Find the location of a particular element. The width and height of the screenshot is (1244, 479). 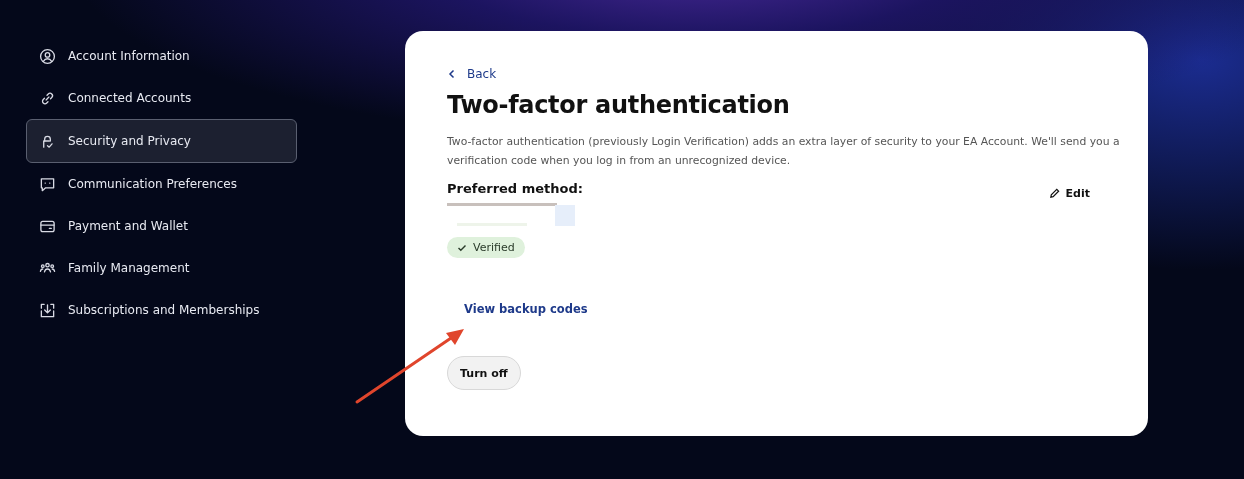

description: Two-factor authentication (previously Login Verification) adds an extra layer of security to your EA Account. We'll send you a verification code when you log in from an unrecognized device. is located at coordinates (784, 151).